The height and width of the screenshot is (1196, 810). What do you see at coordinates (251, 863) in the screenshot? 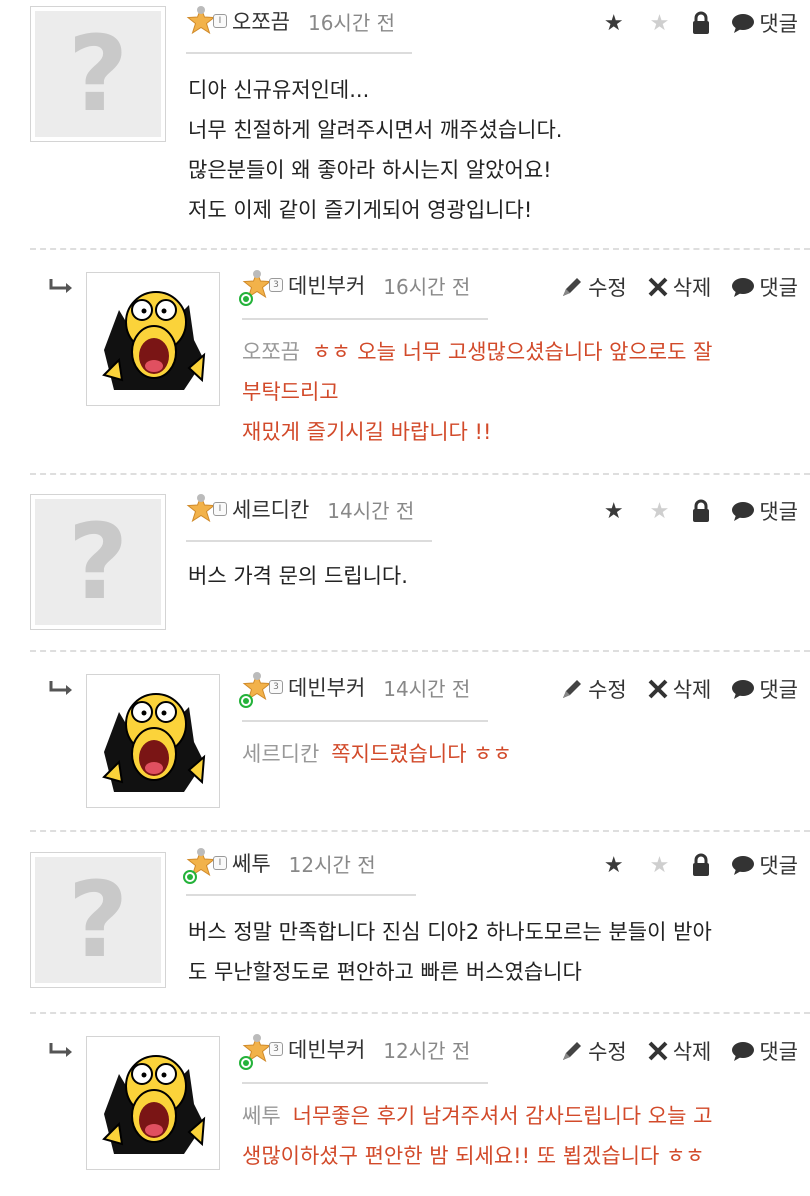
I see `author-nick: 쎄투` at bounding box center [251, 863].